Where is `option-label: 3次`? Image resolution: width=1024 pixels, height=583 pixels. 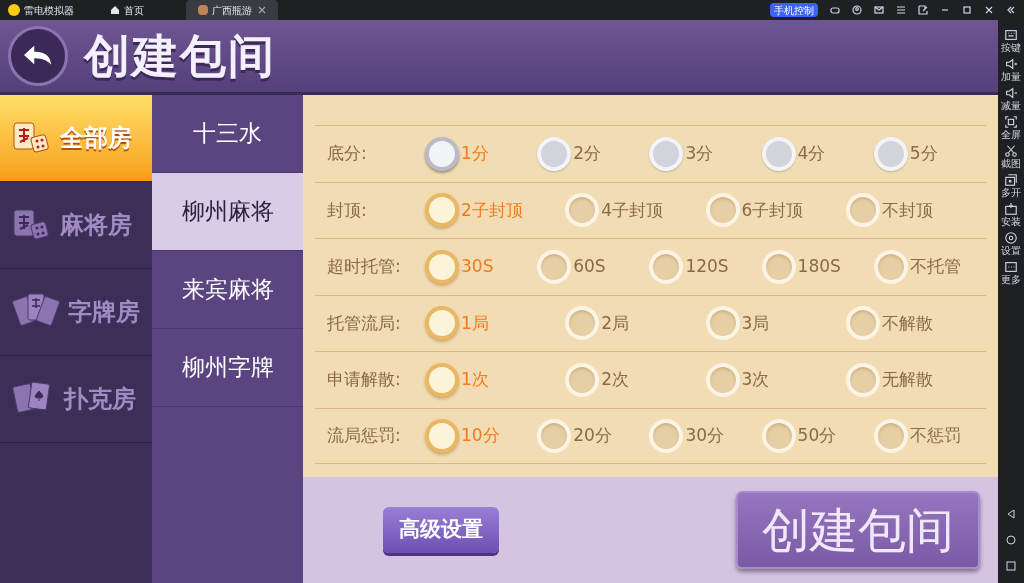
option-label: 3次 is located at coordinates (755, 379).